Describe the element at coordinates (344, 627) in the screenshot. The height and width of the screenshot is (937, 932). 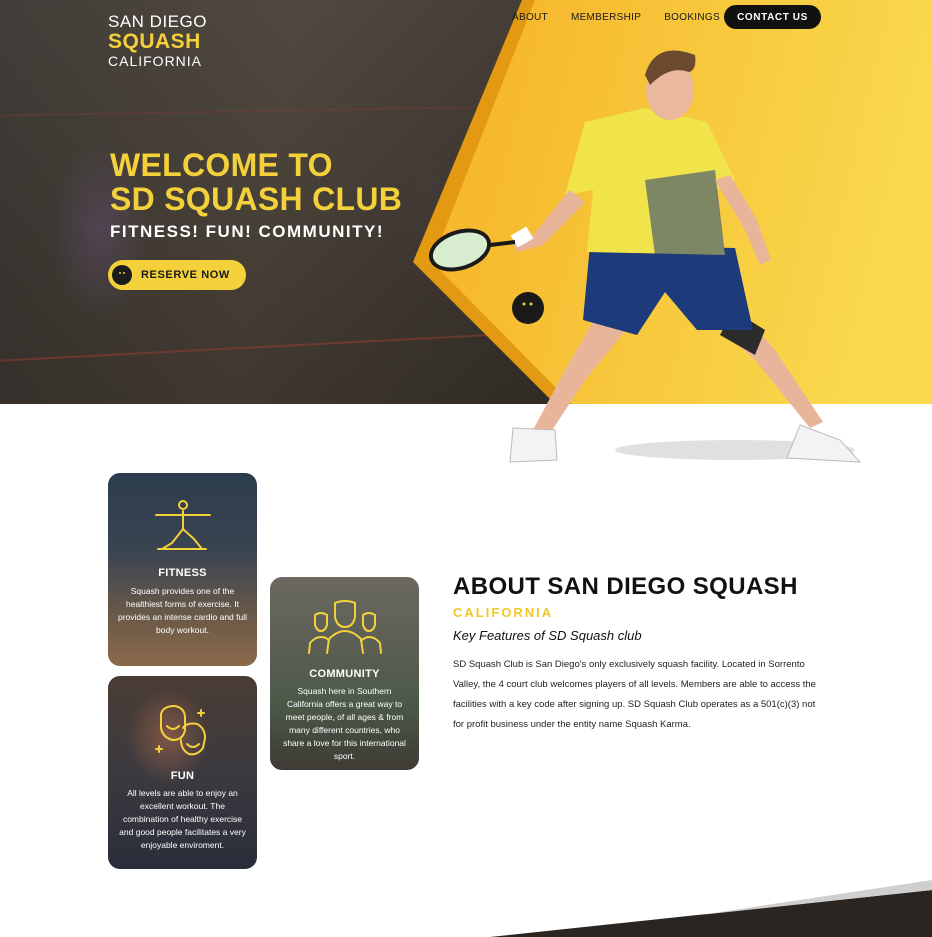
I see `group-people-icon` at that location.